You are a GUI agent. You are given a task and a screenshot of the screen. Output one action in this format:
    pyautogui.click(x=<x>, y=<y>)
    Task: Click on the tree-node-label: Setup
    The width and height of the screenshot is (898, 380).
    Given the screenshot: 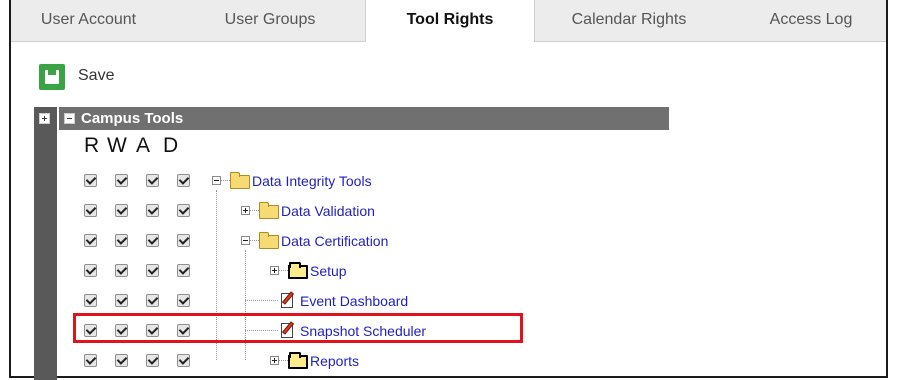 What is the action you would take?
    pyautogui.click(x=328, y=271)
    